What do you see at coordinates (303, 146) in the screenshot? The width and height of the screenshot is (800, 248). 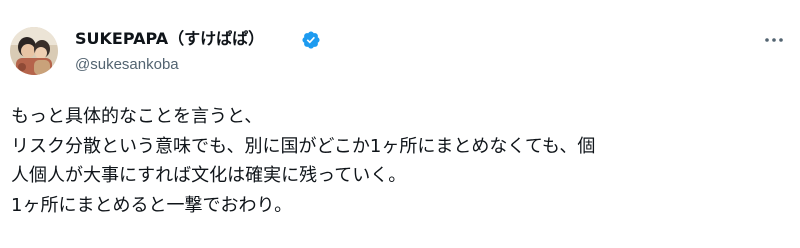 I see `tweet-text-line: リスク分散という意味でも、別に国がどこか1ヶ所にまとめなくても、個` at bounding box center [303, 146].